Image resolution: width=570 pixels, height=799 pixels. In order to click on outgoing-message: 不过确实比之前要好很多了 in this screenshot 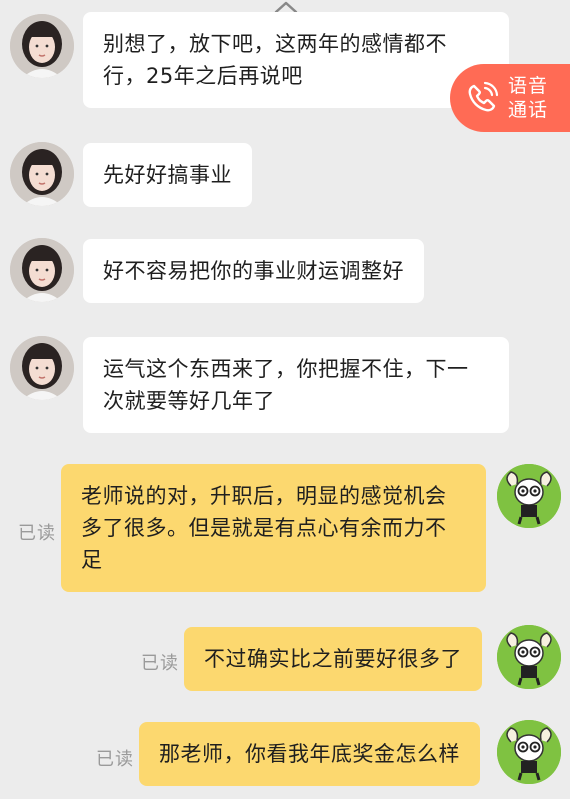, I will do `click(333, 659)`.